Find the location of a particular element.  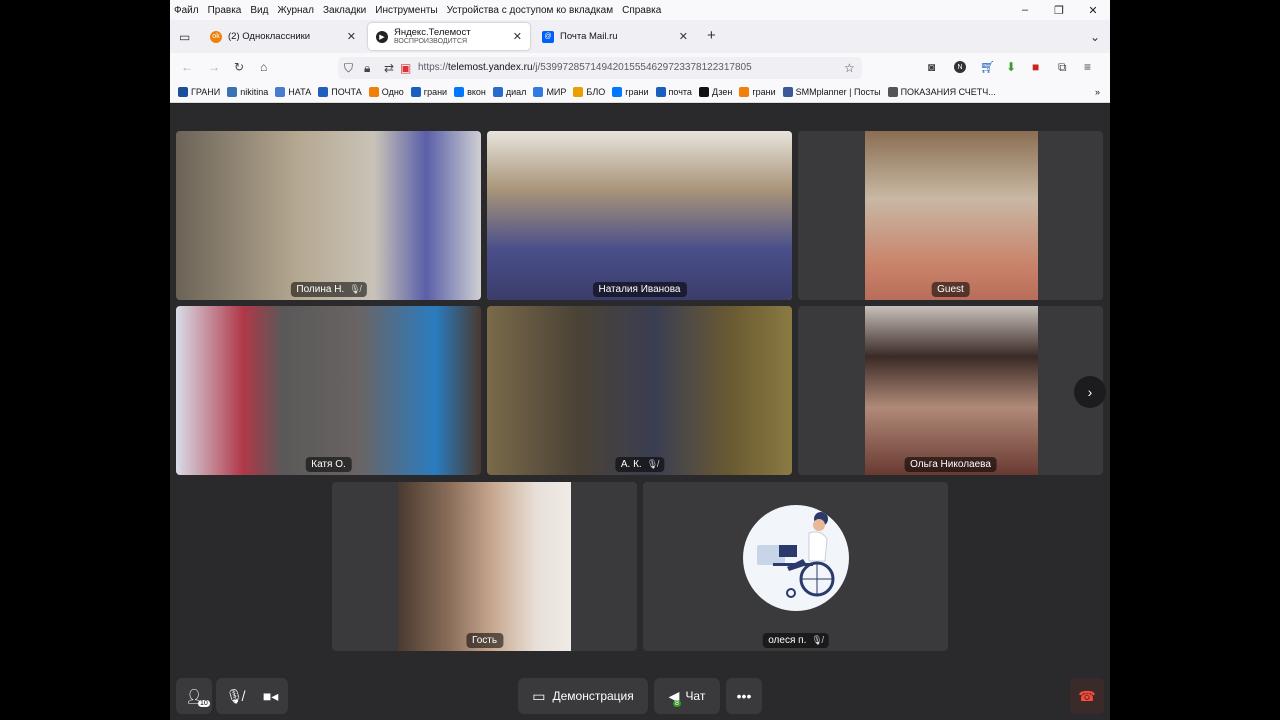

participant-tile: Катя О. is located at coordinates (328, 390).